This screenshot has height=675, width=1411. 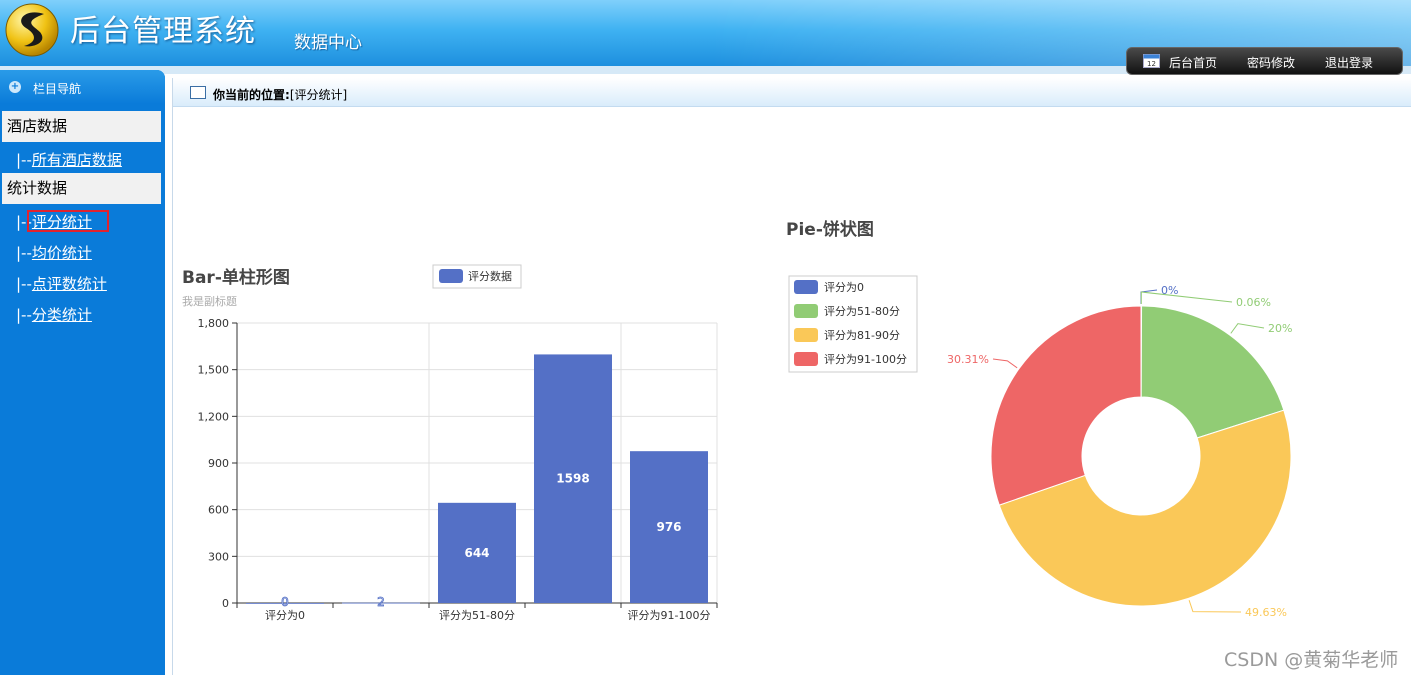 What do you see at coordinates (62, 315) in the screenshot?
I see `sidebar-item-label: 分类统计` at bounding box center [62, 315].